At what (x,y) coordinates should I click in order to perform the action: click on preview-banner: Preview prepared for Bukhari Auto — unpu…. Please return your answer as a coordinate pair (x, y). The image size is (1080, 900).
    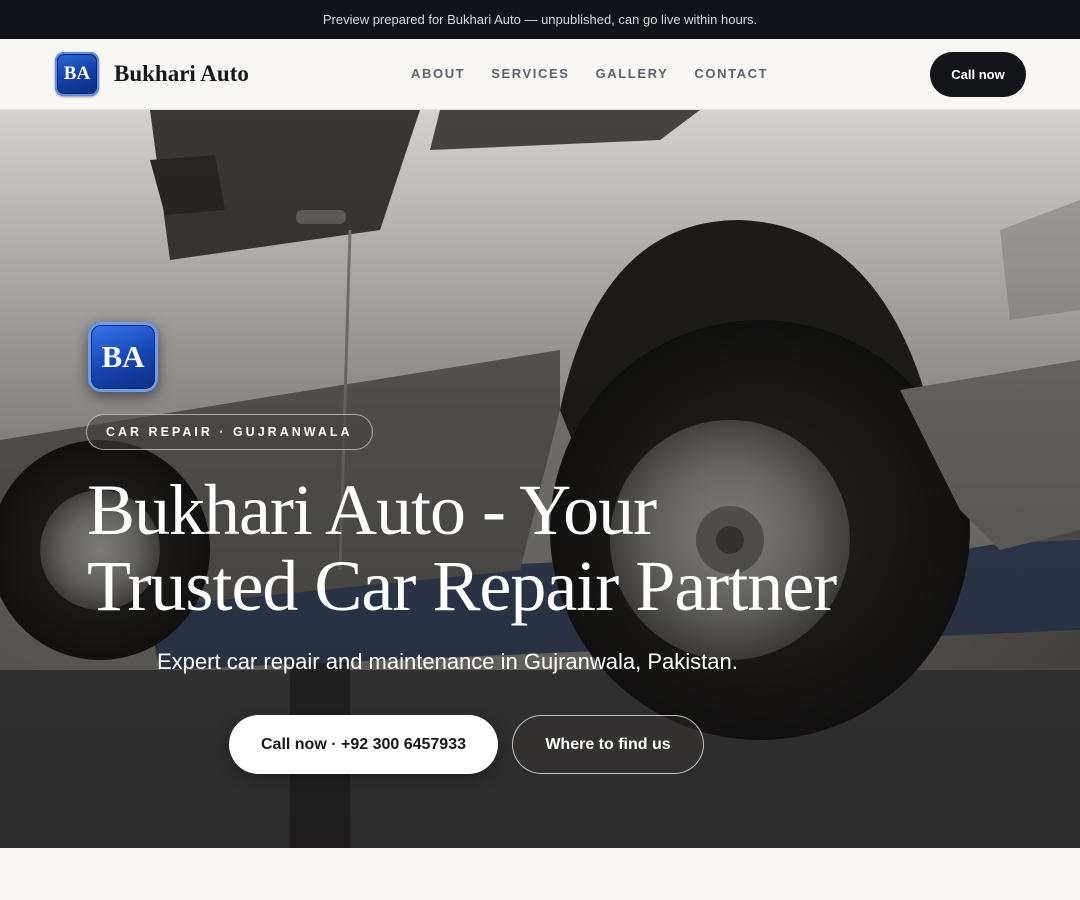
    Looking at the image, I should click on (540, 19).